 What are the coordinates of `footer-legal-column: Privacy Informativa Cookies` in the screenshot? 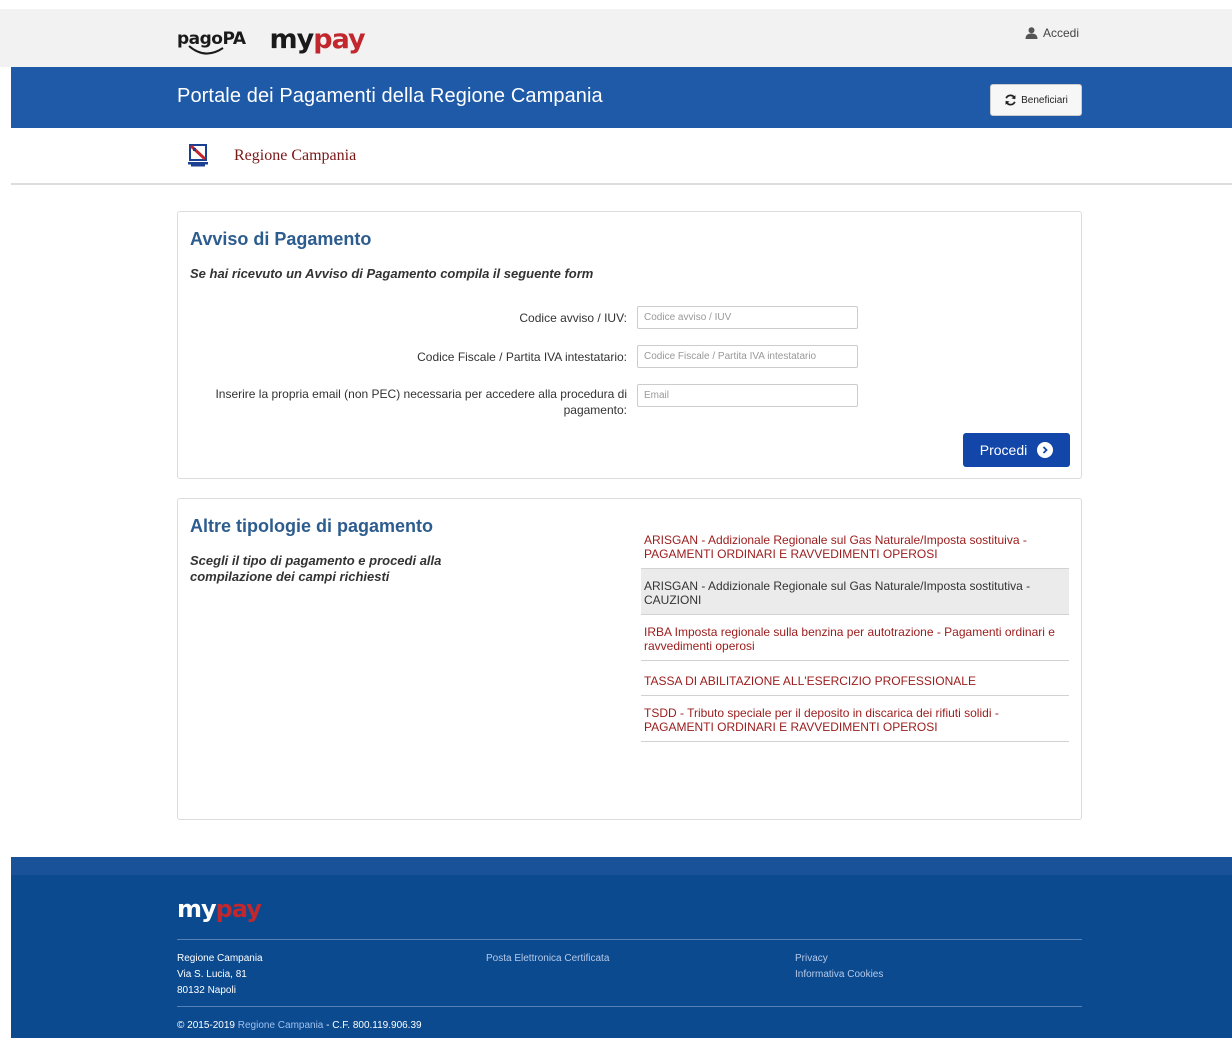 It's located at (839, 967).